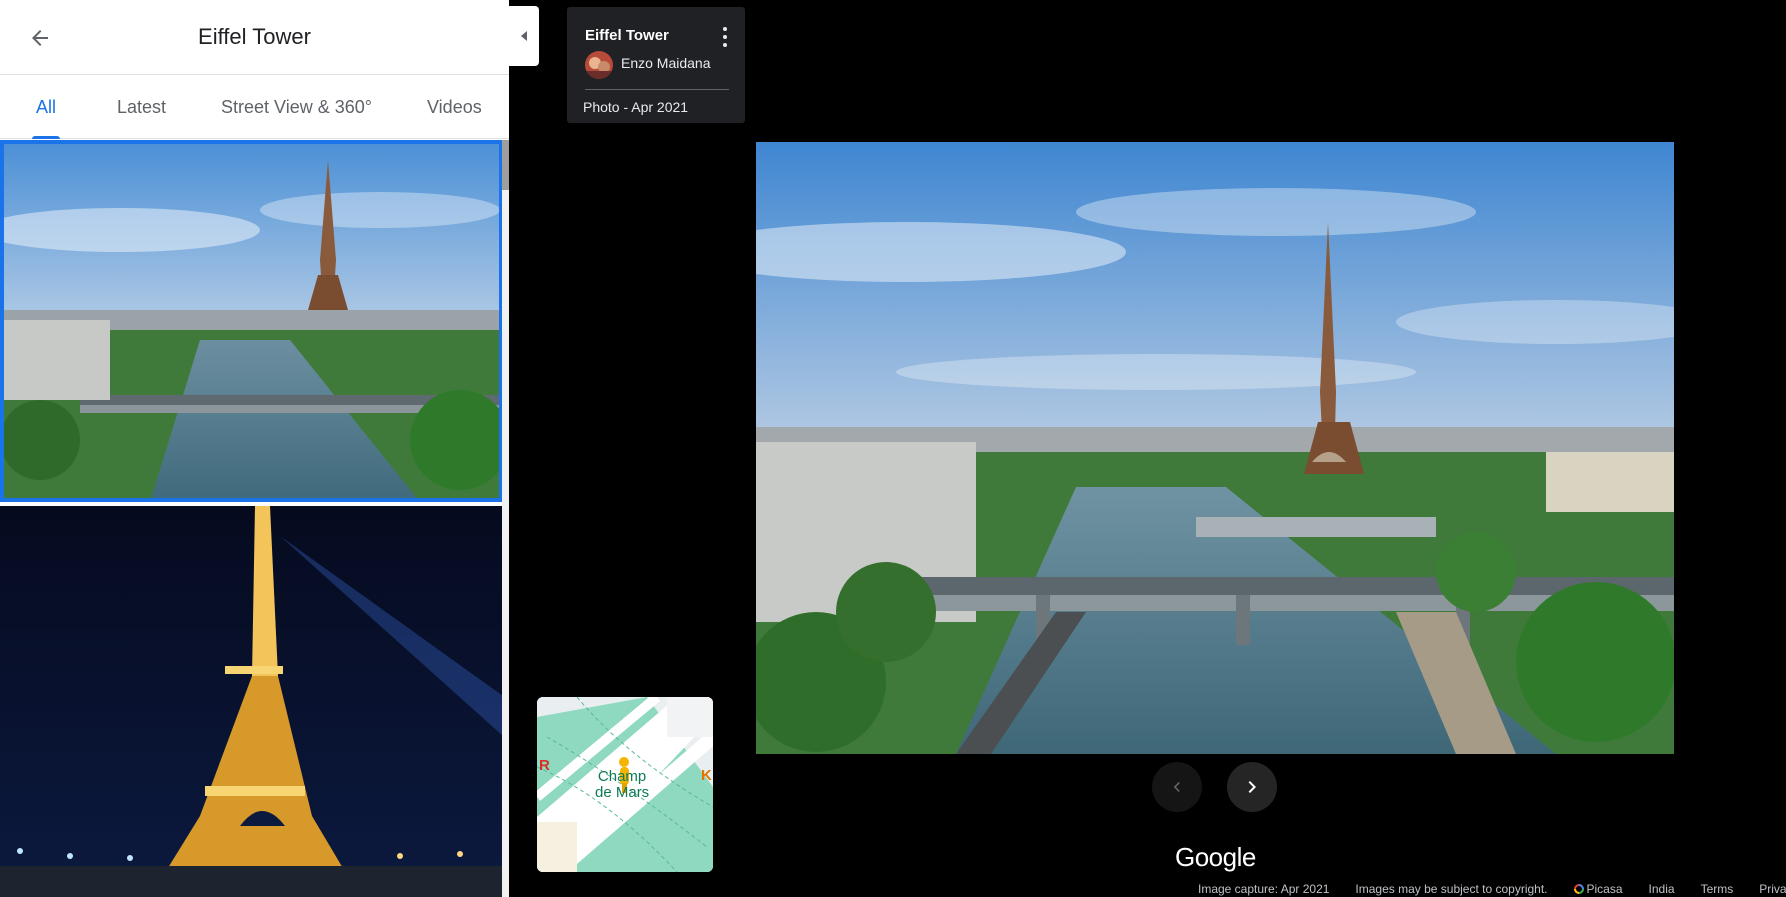 The width and height of the screenshot is (1786, 897). What do you see at coordinates (1215, 857) in the screenshot?
I see `google-logo: Google` at bounding box center [1215, 857].